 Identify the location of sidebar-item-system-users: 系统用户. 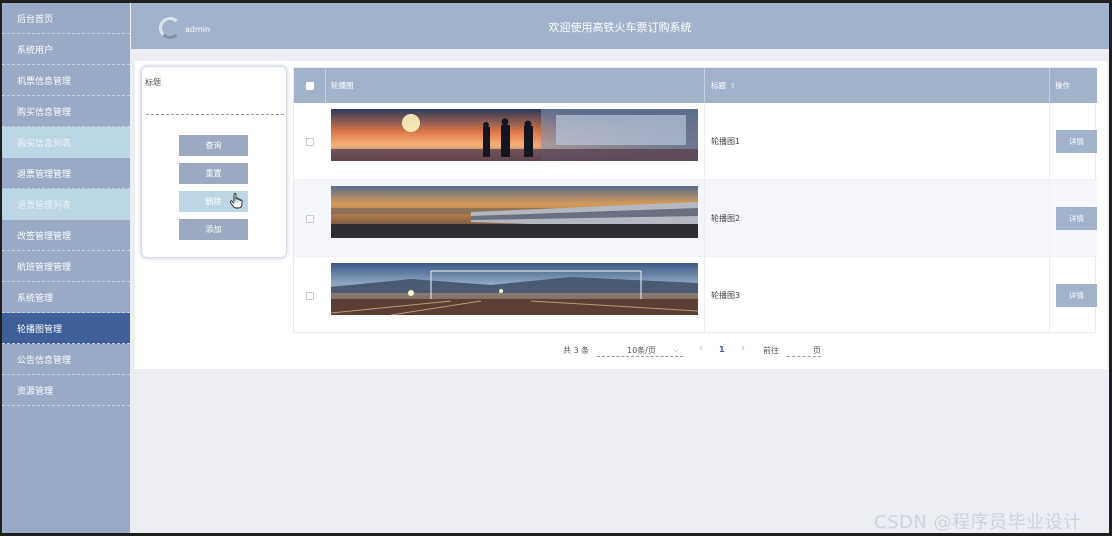
(66, 49).